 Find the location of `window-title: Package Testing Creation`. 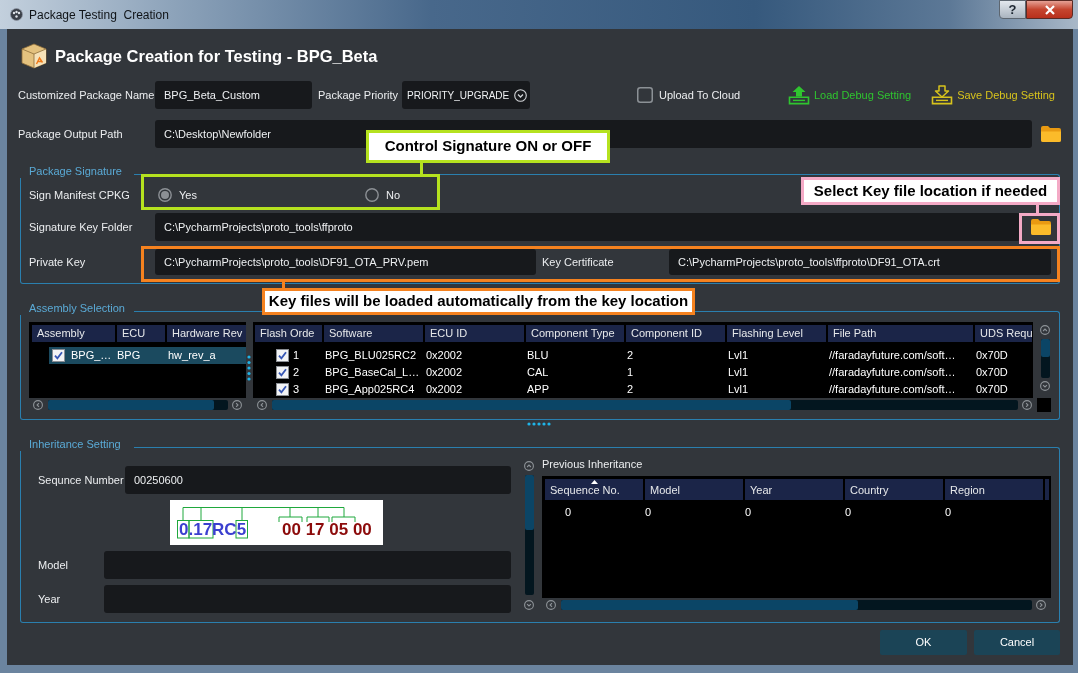

window-title: Package Testing Creation is located at coordinates (99, 15).